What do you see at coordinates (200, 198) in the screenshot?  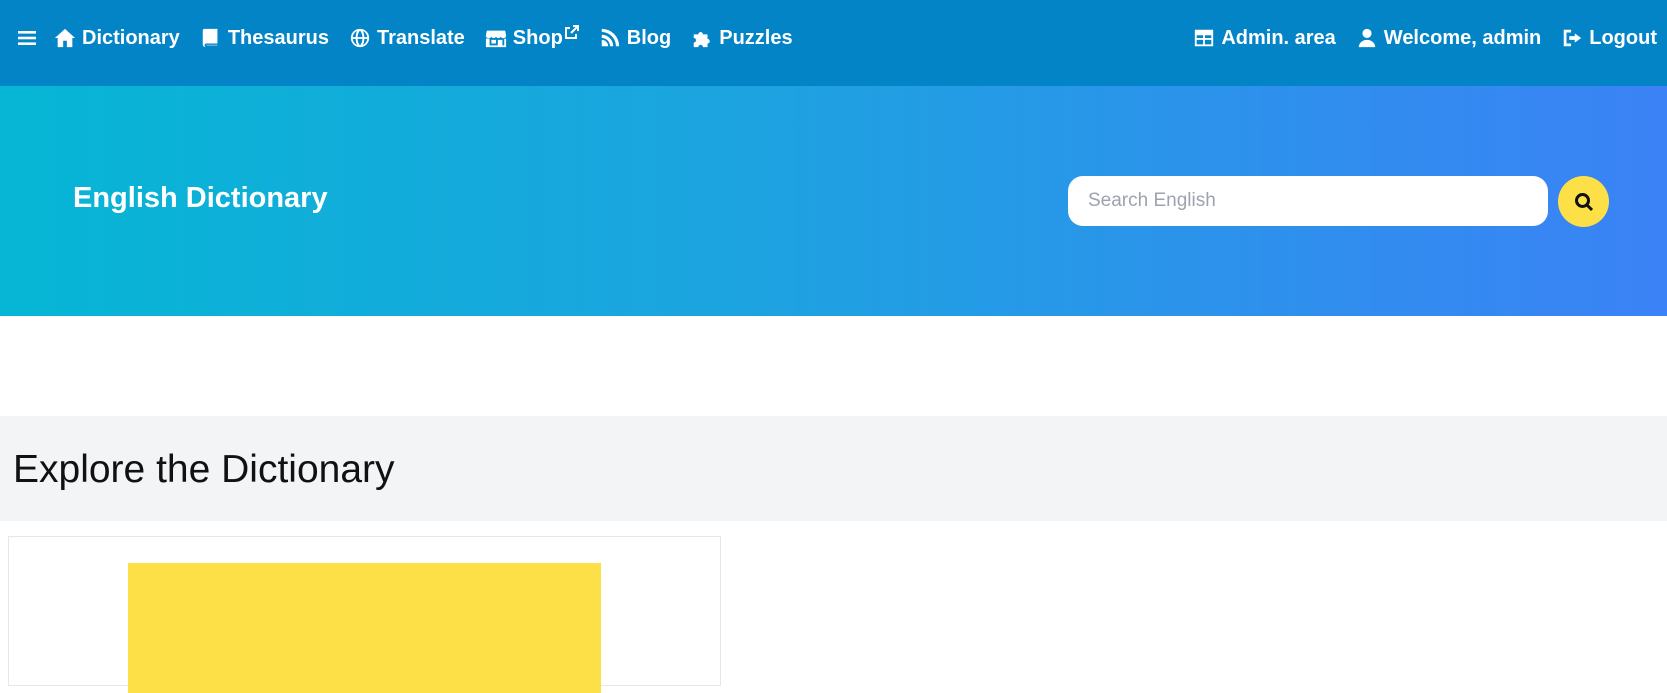 I see `page-title: English Dictionary` at bounding box center [200, 198].